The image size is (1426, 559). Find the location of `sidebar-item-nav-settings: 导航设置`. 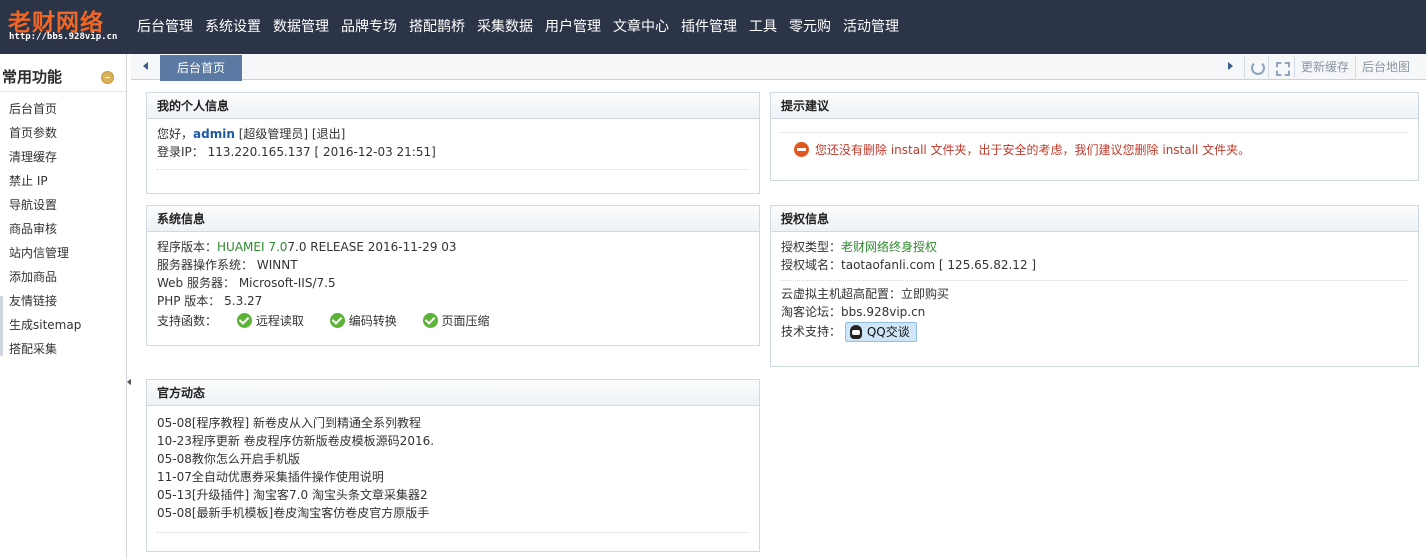

sidebar-item-nav-settings: 导航设置 is located at coordinates (63, 205).